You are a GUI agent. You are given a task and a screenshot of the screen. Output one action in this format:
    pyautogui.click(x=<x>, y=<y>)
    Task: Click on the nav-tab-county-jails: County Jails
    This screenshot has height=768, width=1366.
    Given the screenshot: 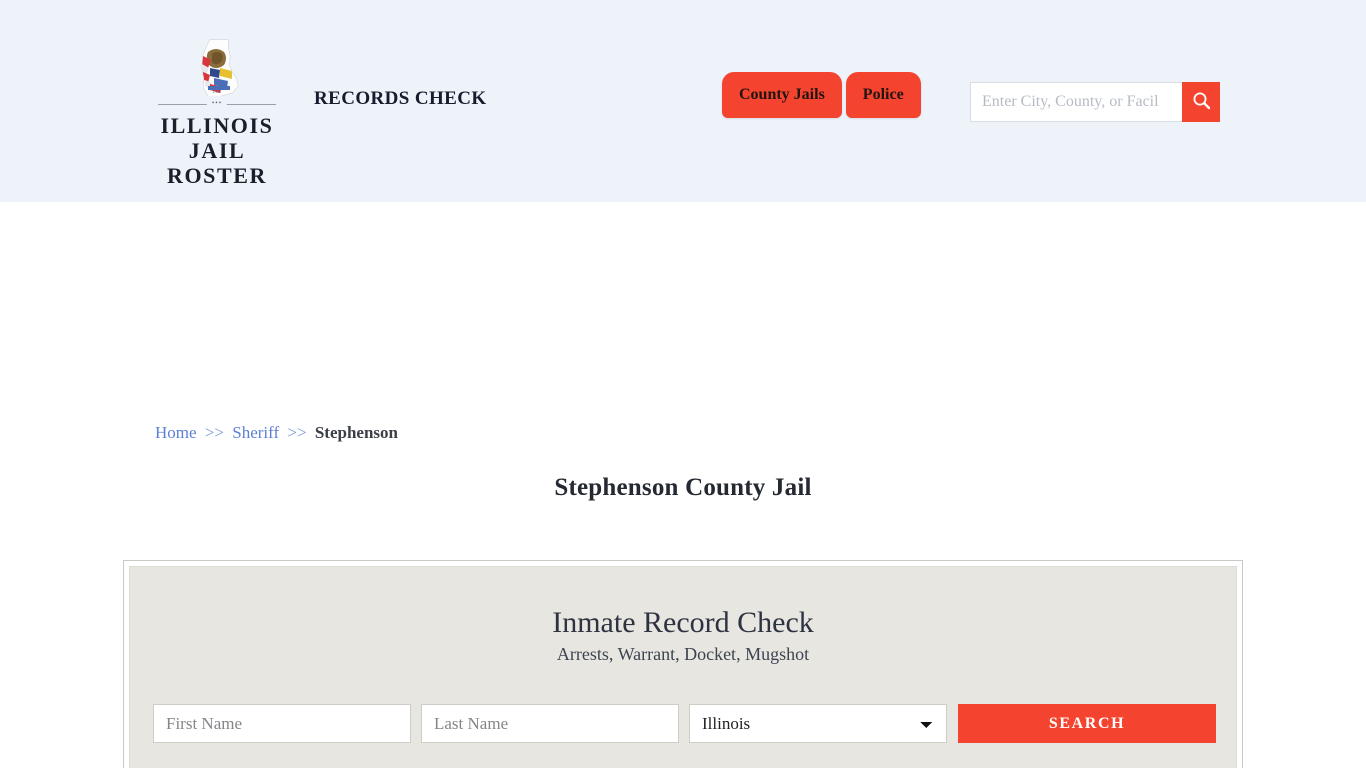 What is the action you would take?
    pyautogui.click(x=782, y=95)
    